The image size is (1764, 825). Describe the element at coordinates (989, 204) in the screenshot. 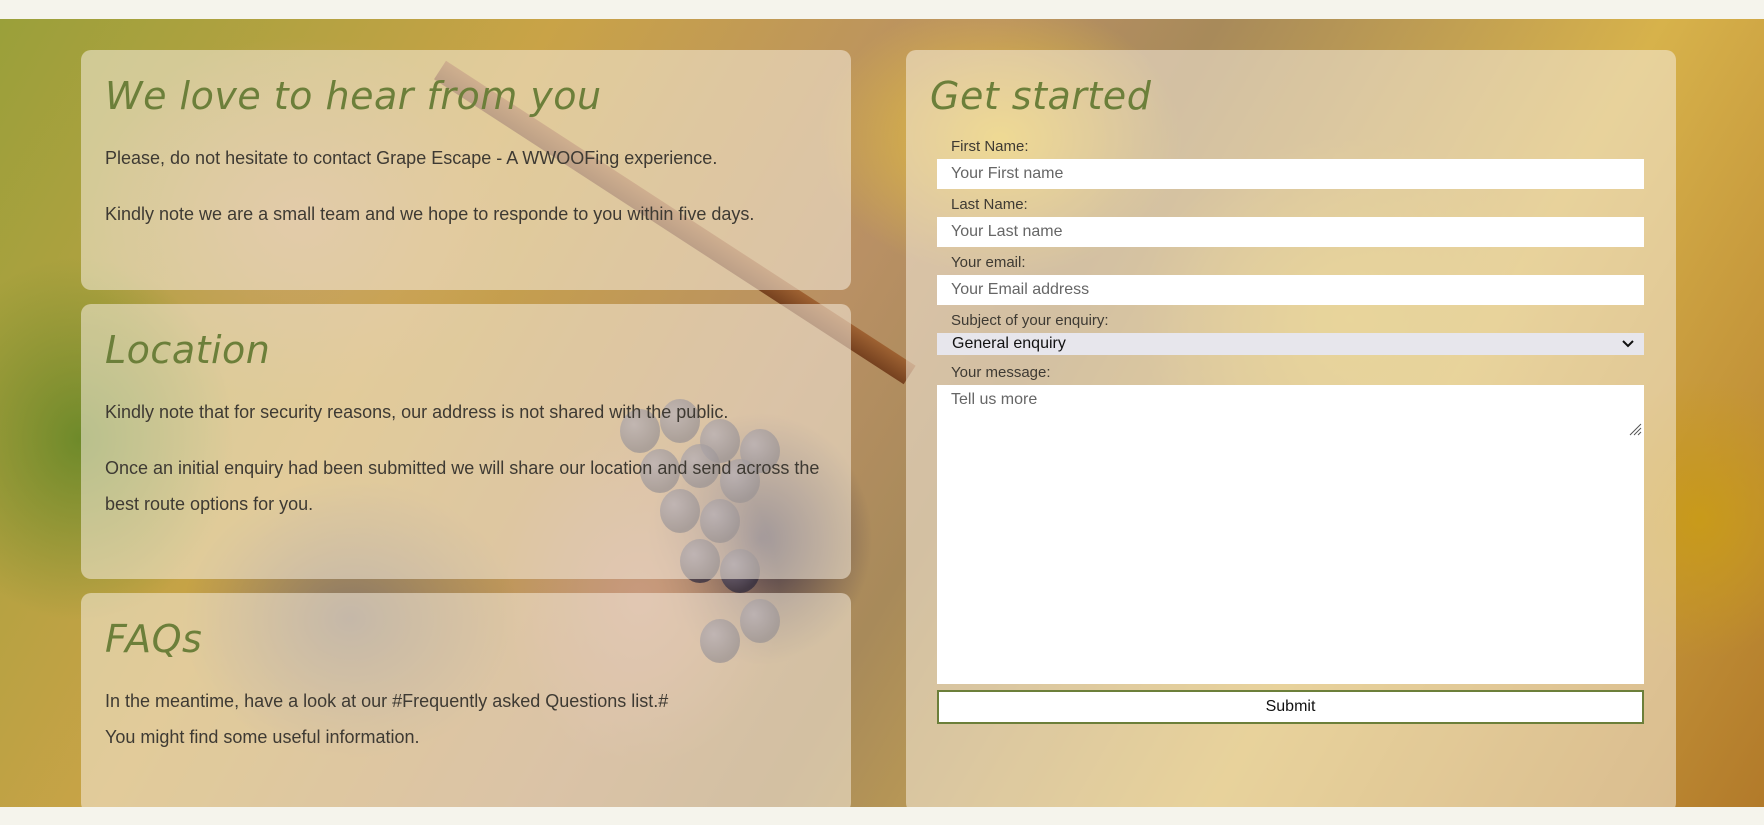

I see `last-name-label: Last Name:` at that location.